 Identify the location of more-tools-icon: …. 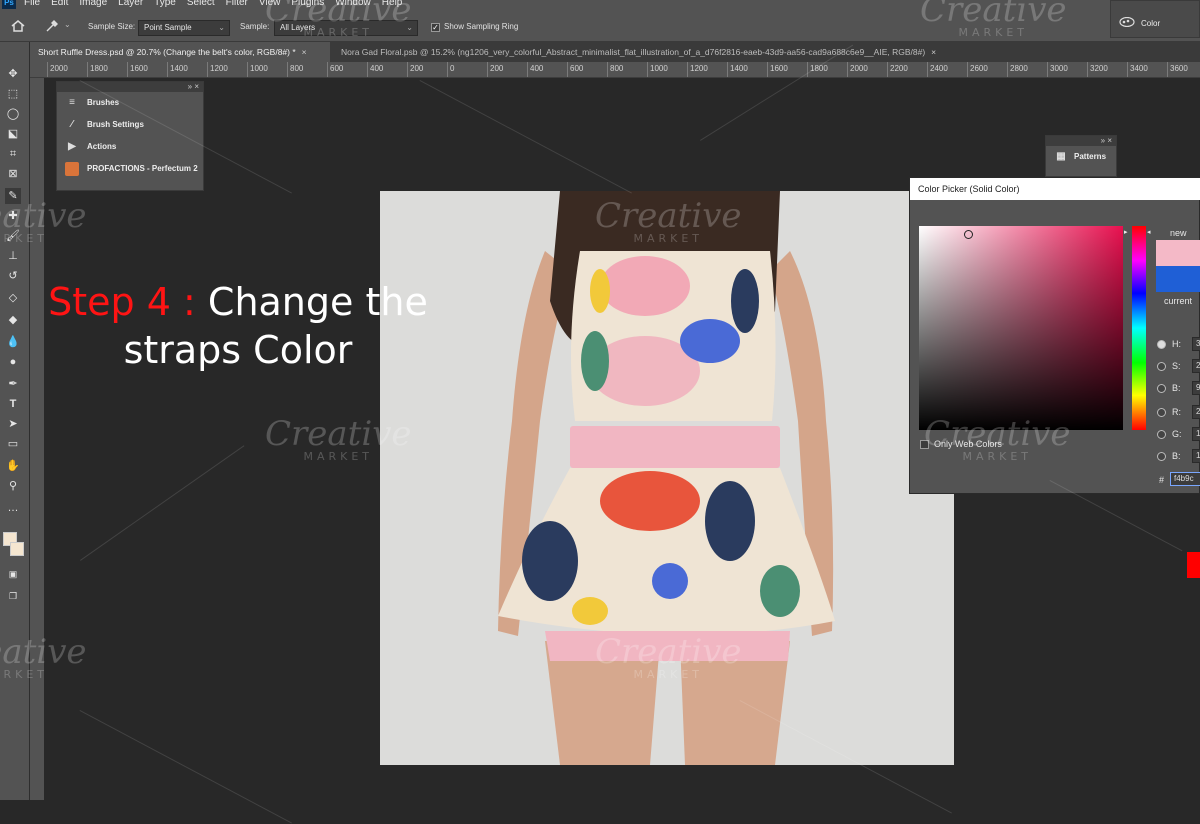
(13, 508).